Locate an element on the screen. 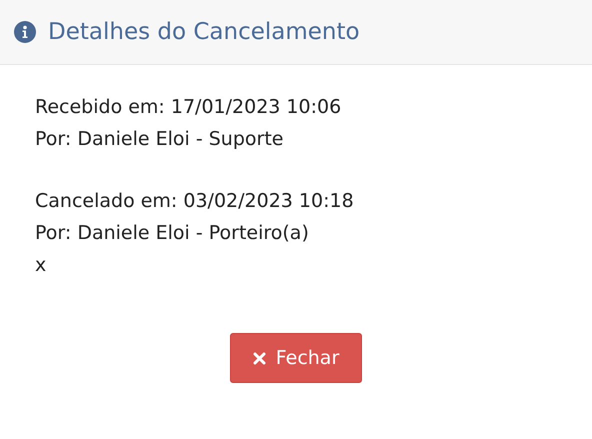 The image size is (592, 439). detail-text: Cancelado em: 03/02/2023 10:18 is located at coordinates (194, 201).